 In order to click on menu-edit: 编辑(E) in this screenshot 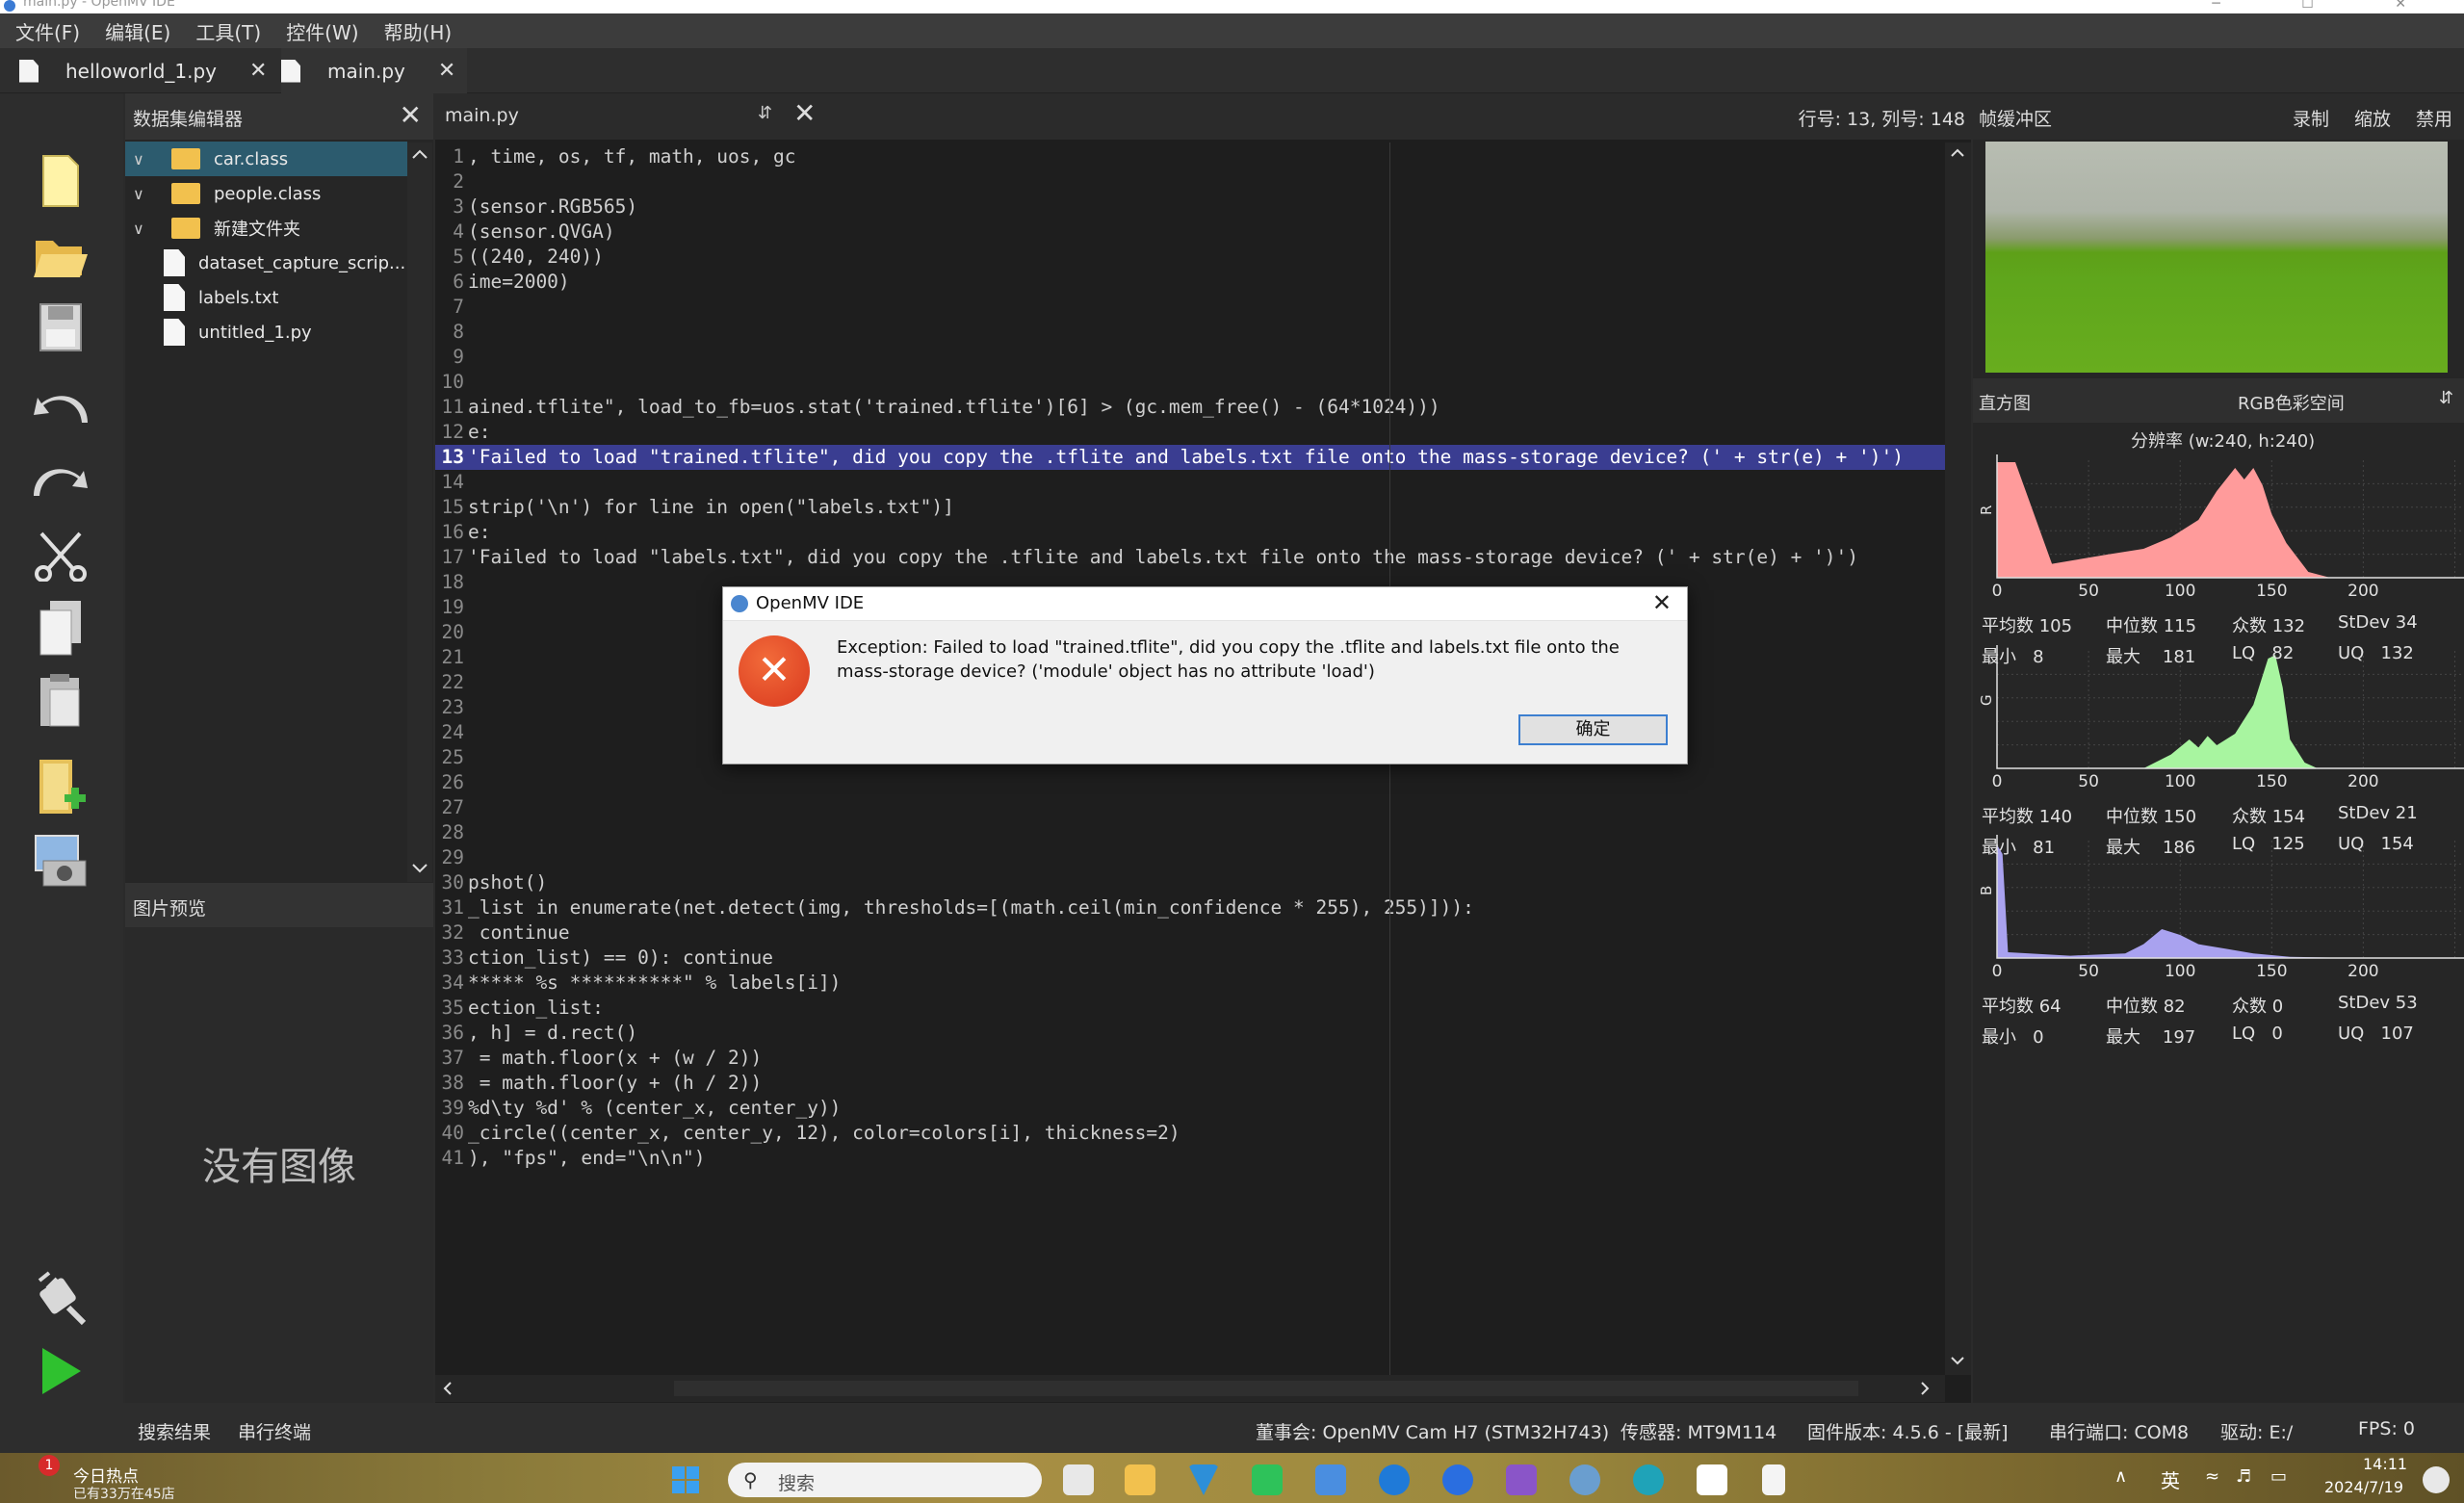, I will do `click(137, 31)`.